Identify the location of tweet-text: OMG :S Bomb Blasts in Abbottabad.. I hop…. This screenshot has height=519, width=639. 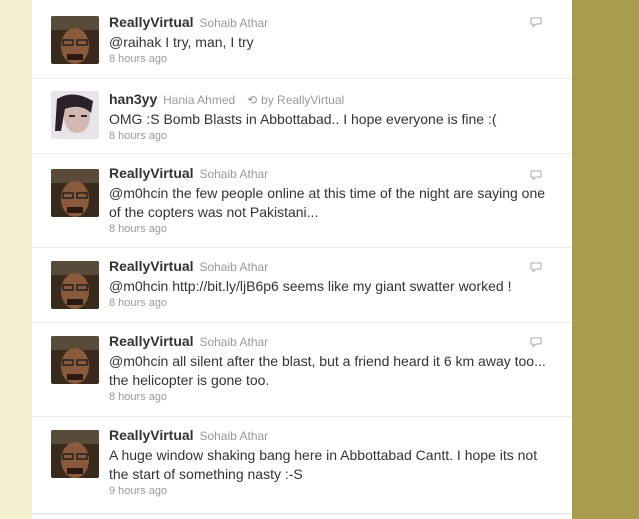
(303, 119).